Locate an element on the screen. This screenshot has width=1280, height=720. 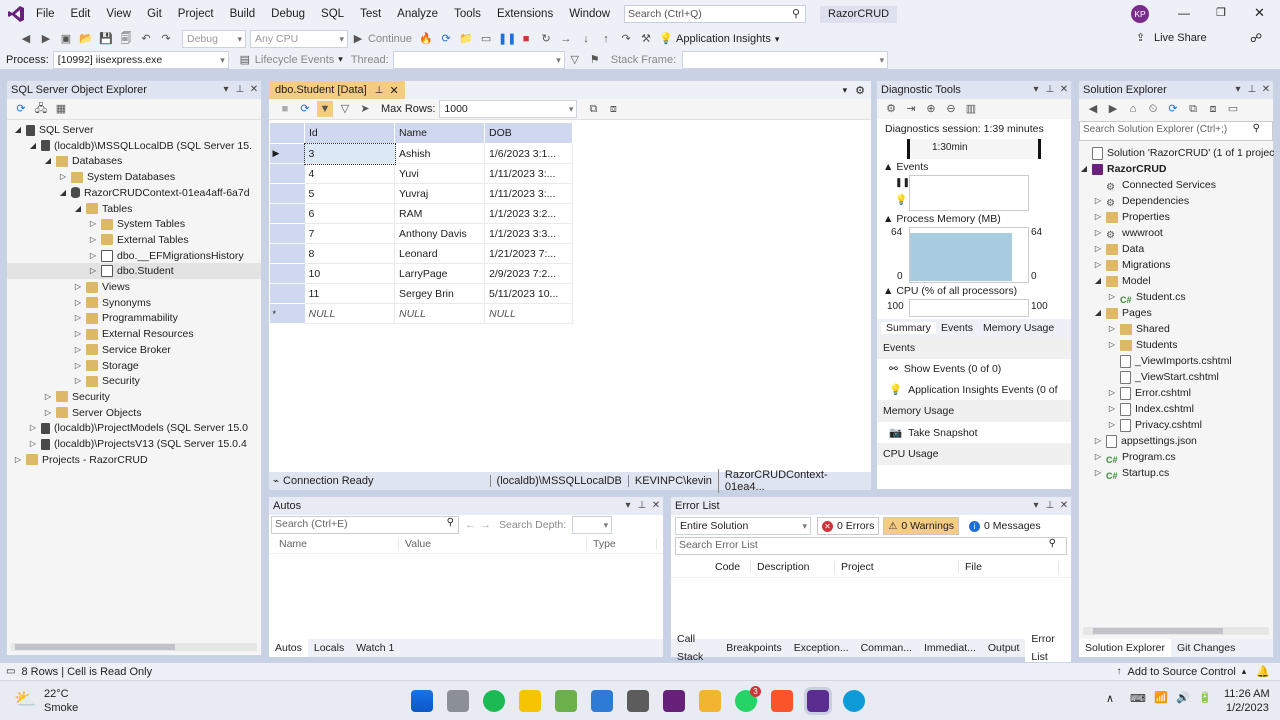
errors-filter-button: ✕ 0 Errors is located at coordinates (848, 526).